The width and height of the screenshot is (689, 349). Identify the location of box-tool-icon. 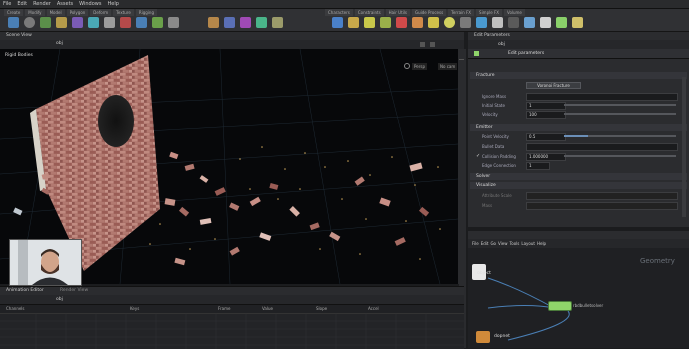
(13, 22).